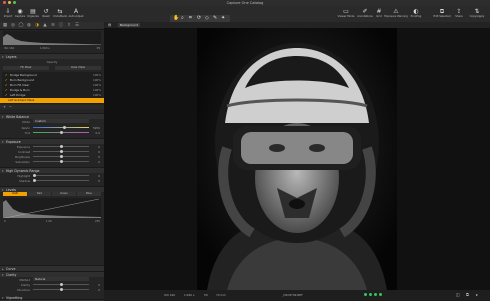 The height and width of the screenshot is (301, 490). I want to click on clarity-slider, so click(61, 285).